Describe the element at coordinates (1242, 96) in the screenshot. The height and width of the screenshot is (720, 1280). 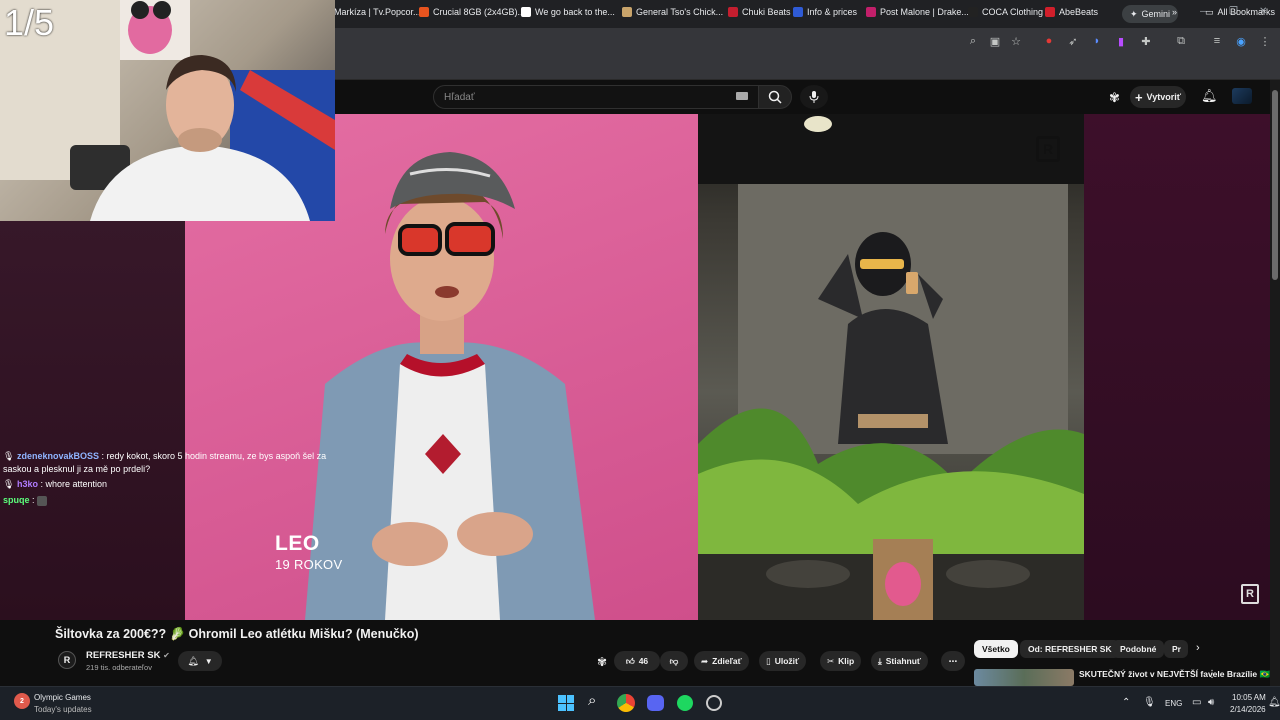
I see `account-avatar` at that location.